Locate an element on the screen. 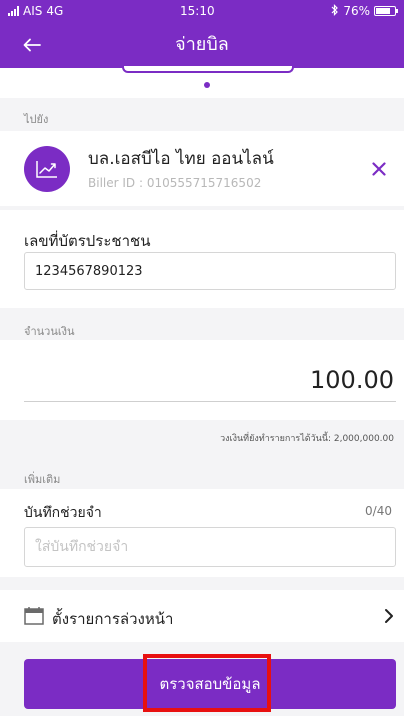  account-card-carousel is located at coordinates (202, 82).